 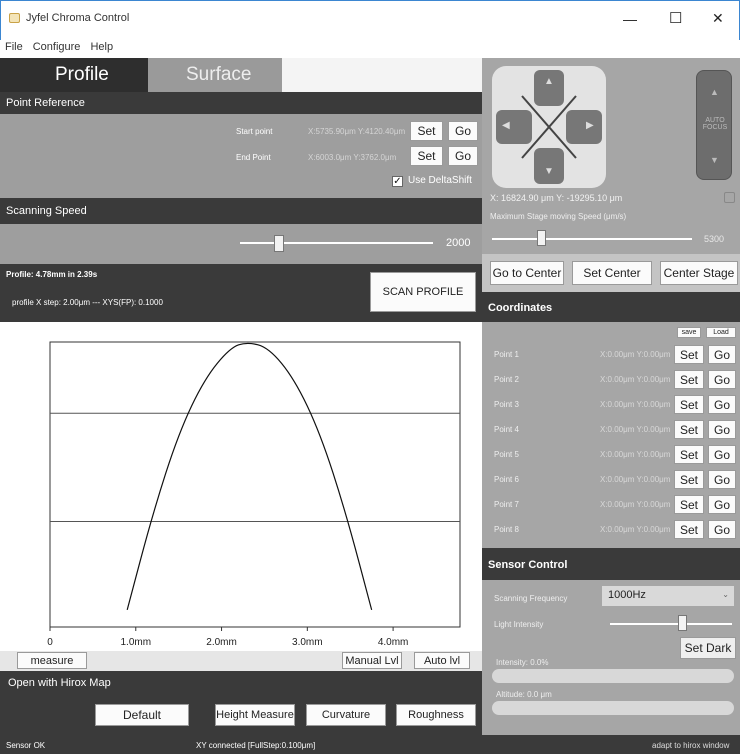 I want to click on x-tick-label: 0, so click(x=50, y=642).